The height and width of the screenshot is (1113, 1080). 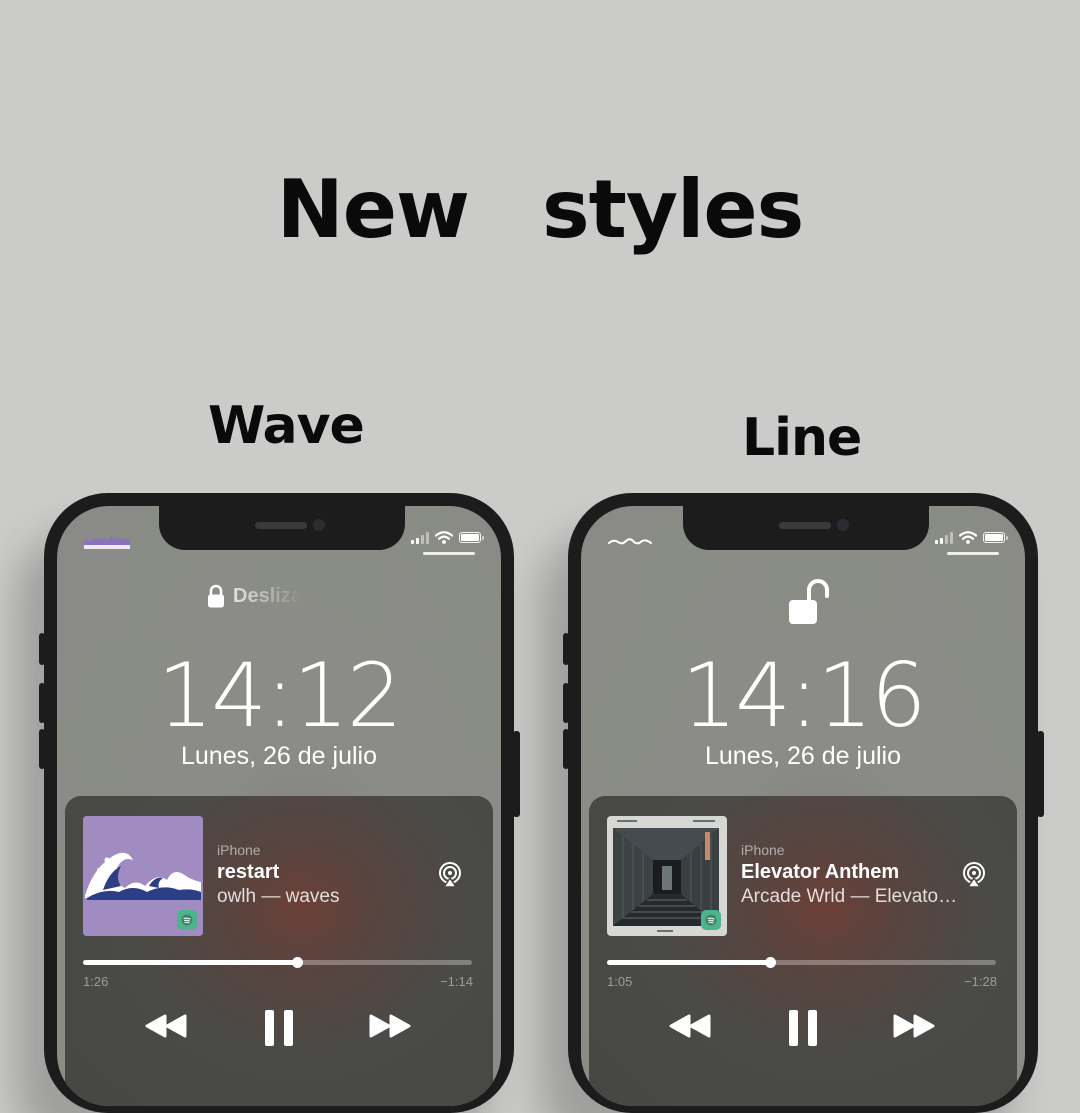 What do you see at coordinates (804, 695) in the screenshot?
I see `lock-time: 14:16` at bounding box center [804, 695].